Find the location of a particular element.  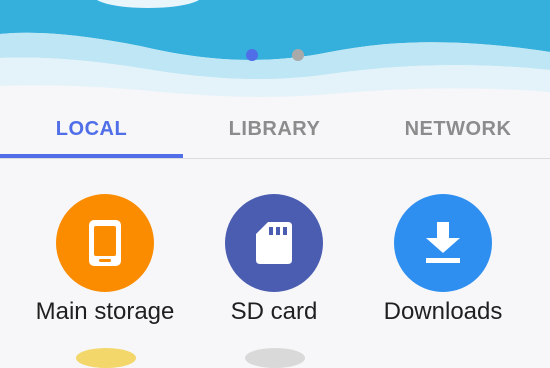

main-storage-label: Main storage is located at coordinates (105, 311).